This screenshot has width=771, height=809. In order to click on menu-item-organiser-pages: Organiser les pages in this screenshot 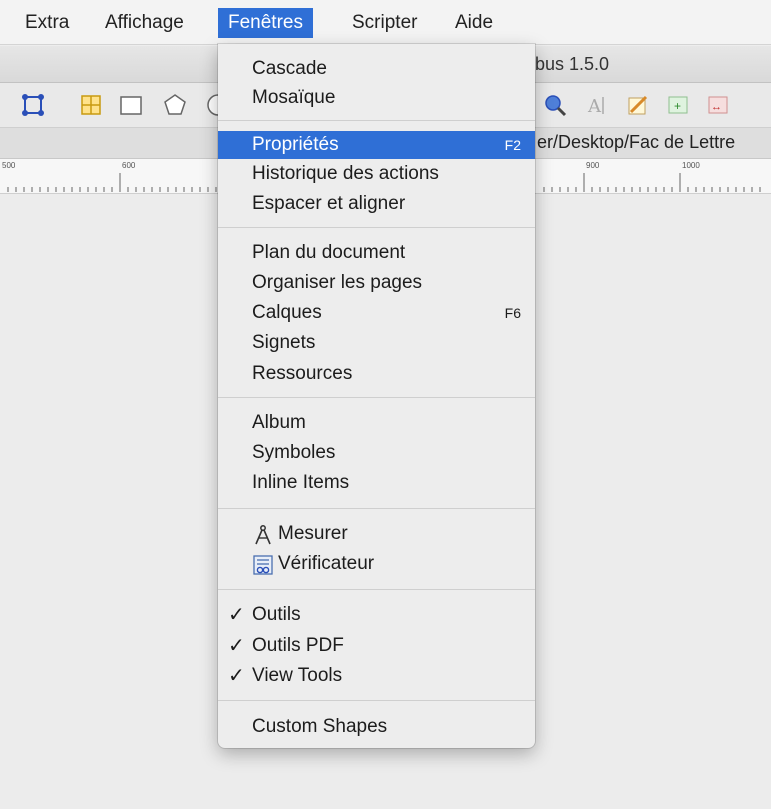, I will do `click(376, 283)`.